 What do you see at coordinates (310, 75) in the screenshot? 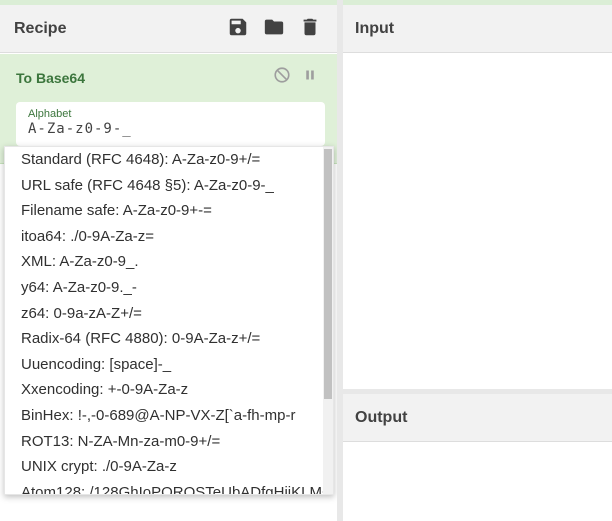
I see `pause-icon` at bounding box center [310, 75].